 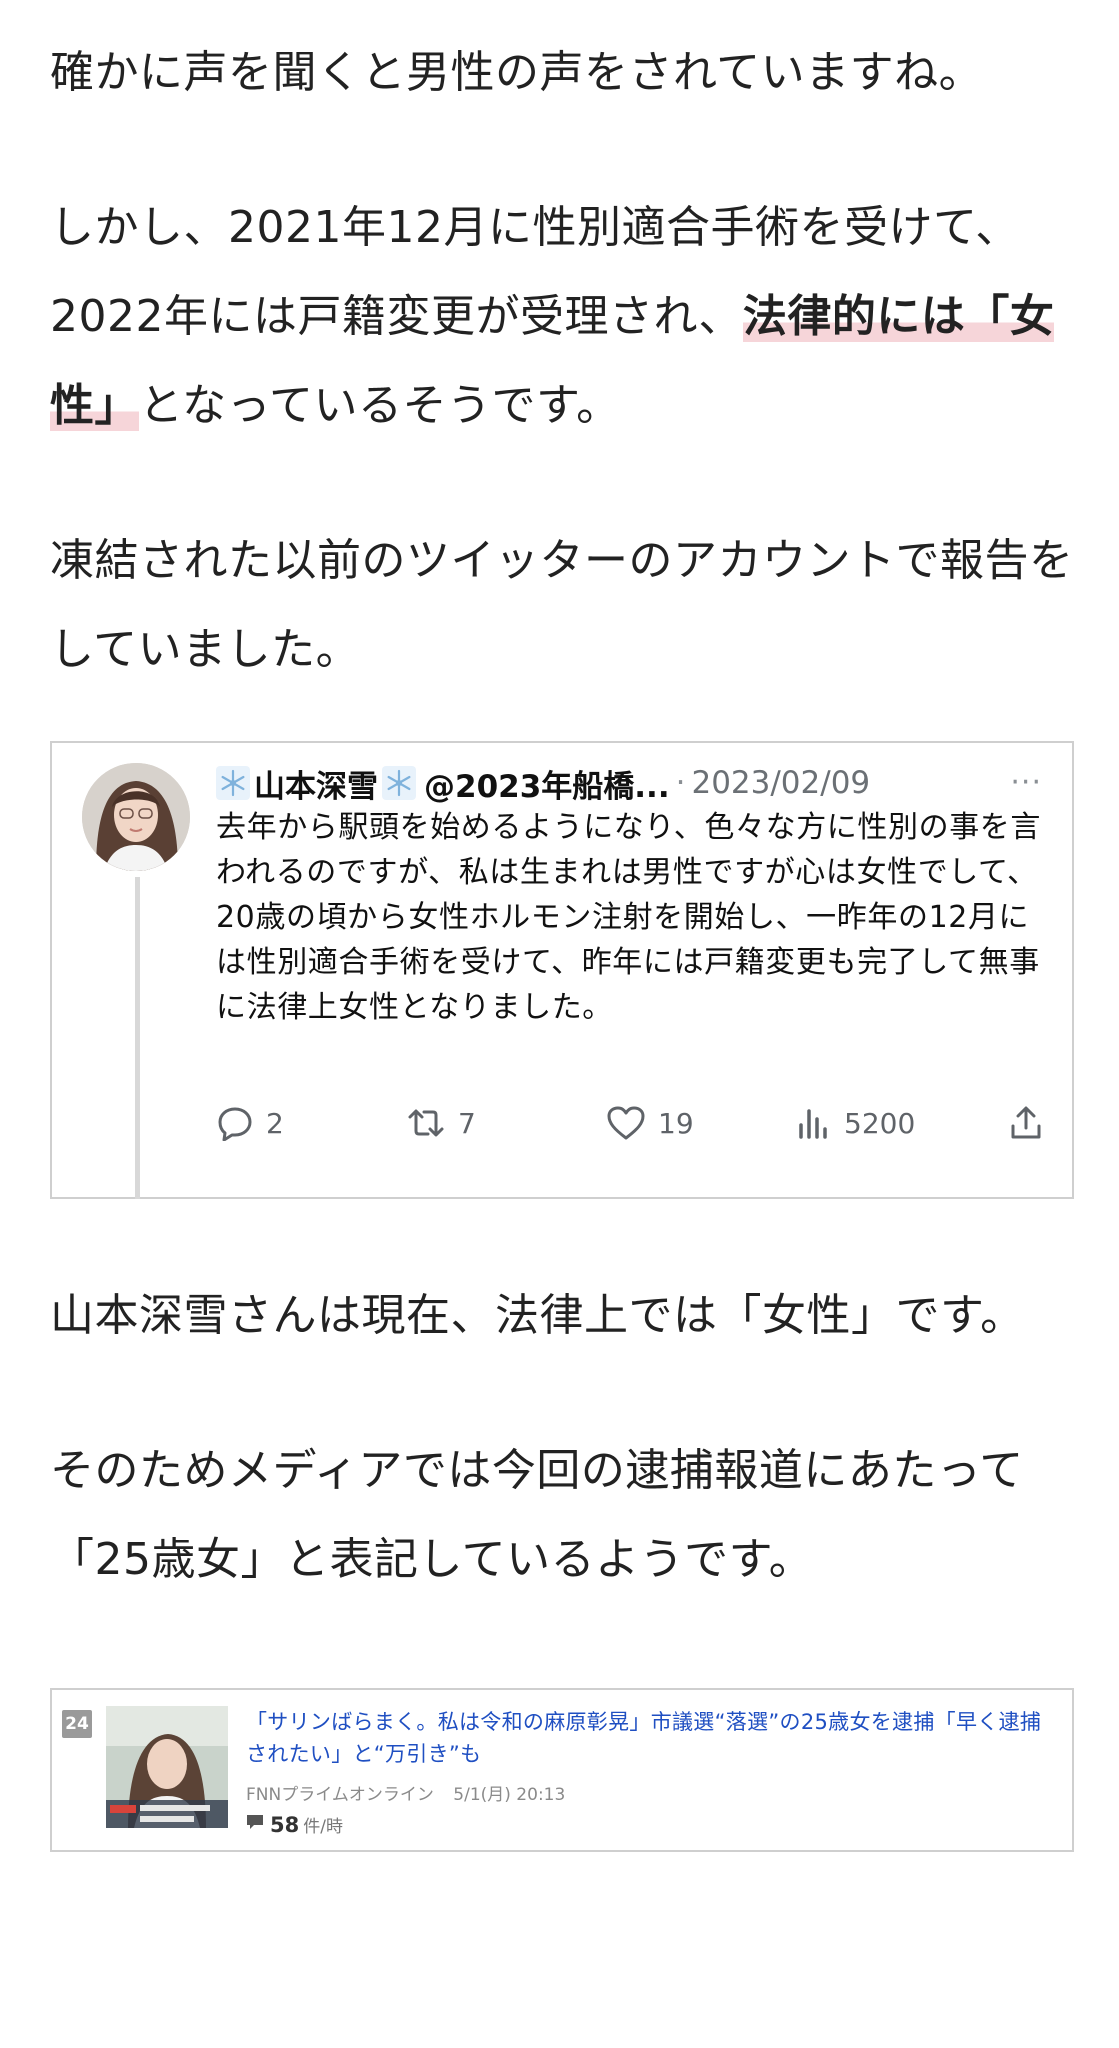 I want to click on reply-count: 2, so click(x=275, y=1123).